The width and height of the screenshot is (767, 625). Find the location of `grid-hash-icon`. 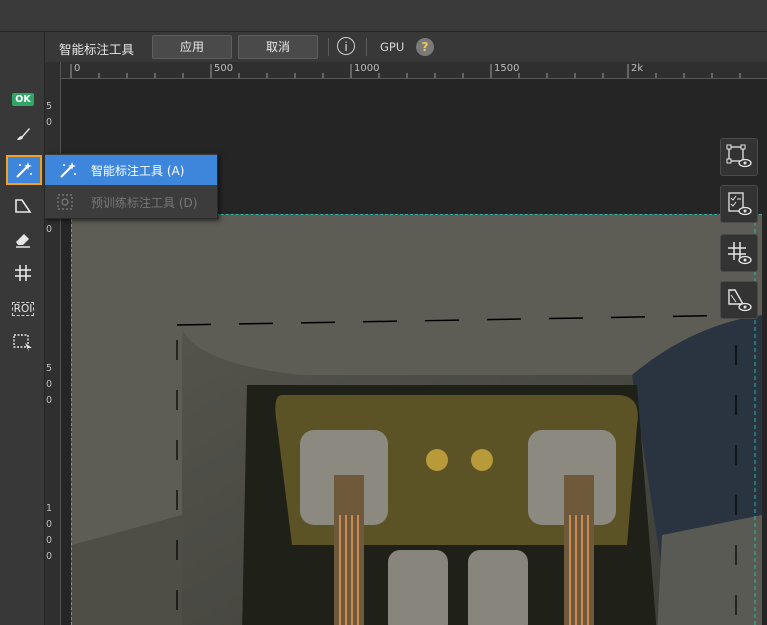

grid-hash-icon is located at coordinates (23, 273).